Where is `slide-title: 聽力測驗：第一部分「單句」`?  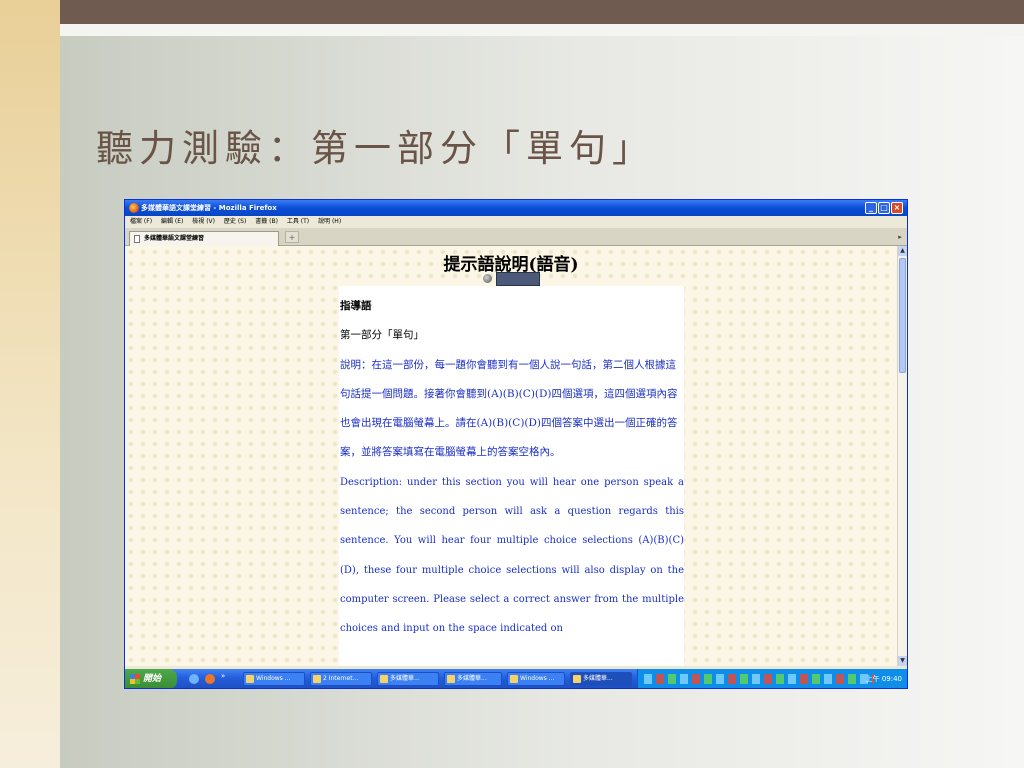 slide-title: 聽力測驗：第一部分「單句」 is located at coordinates (375, 148).